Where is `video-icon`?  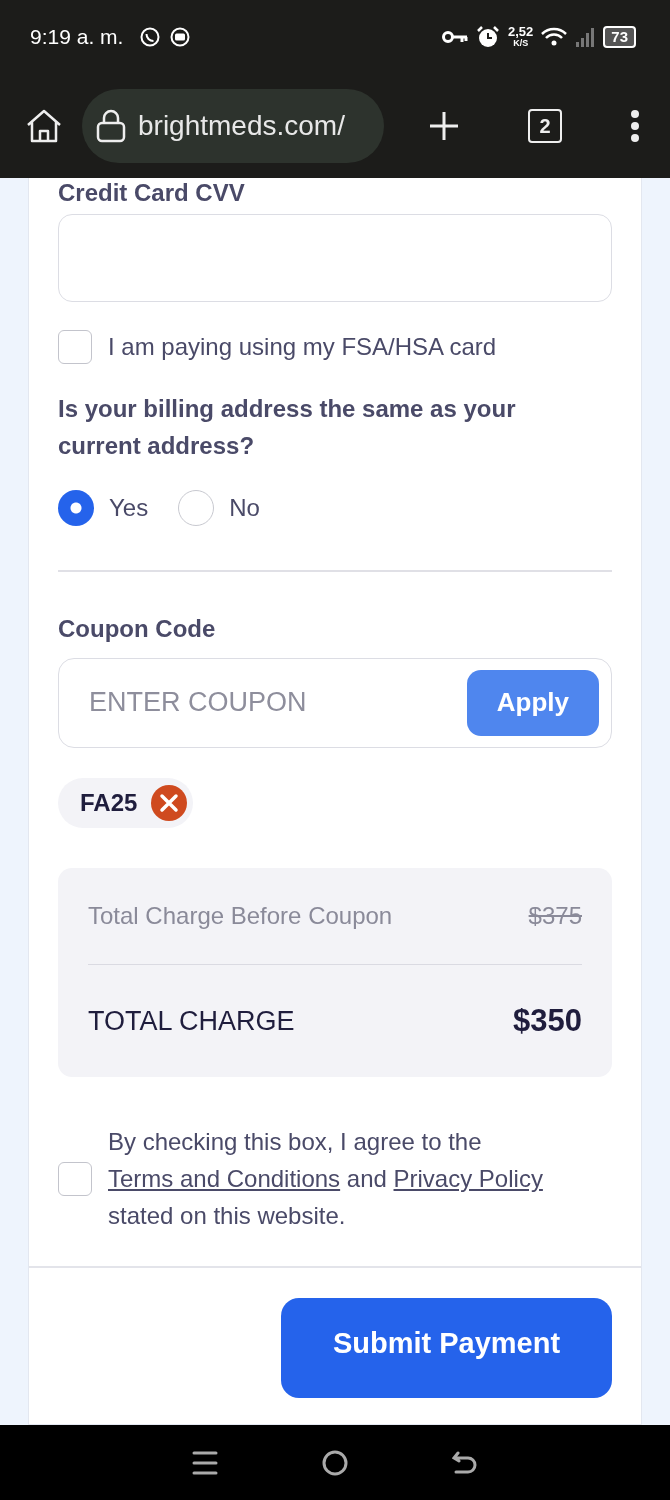
video-icon is located at coordinates (180, 37).